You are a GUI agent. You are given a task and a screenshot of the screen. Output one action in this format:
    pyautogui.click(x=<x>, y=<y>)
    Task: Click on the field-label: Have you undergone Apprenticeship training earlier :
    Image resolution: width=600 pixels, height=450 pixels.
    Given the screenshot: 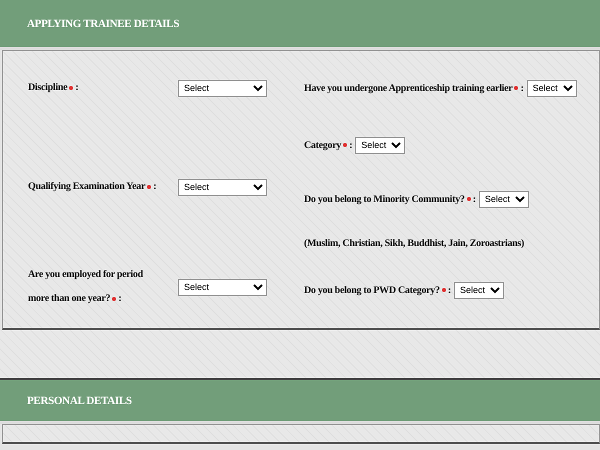 What is the action you would take?
    pyautogui.click(x=414, y=88)
    